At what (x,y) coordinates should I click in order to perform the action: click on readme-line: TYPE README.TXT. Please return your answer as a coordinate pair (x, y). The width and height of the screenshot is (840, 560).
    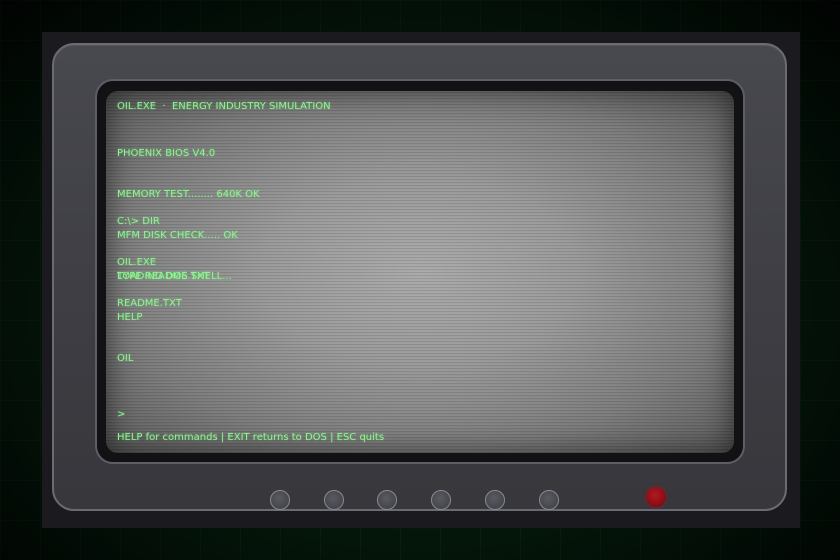
    Looking at the image, I should click on (163, 277).